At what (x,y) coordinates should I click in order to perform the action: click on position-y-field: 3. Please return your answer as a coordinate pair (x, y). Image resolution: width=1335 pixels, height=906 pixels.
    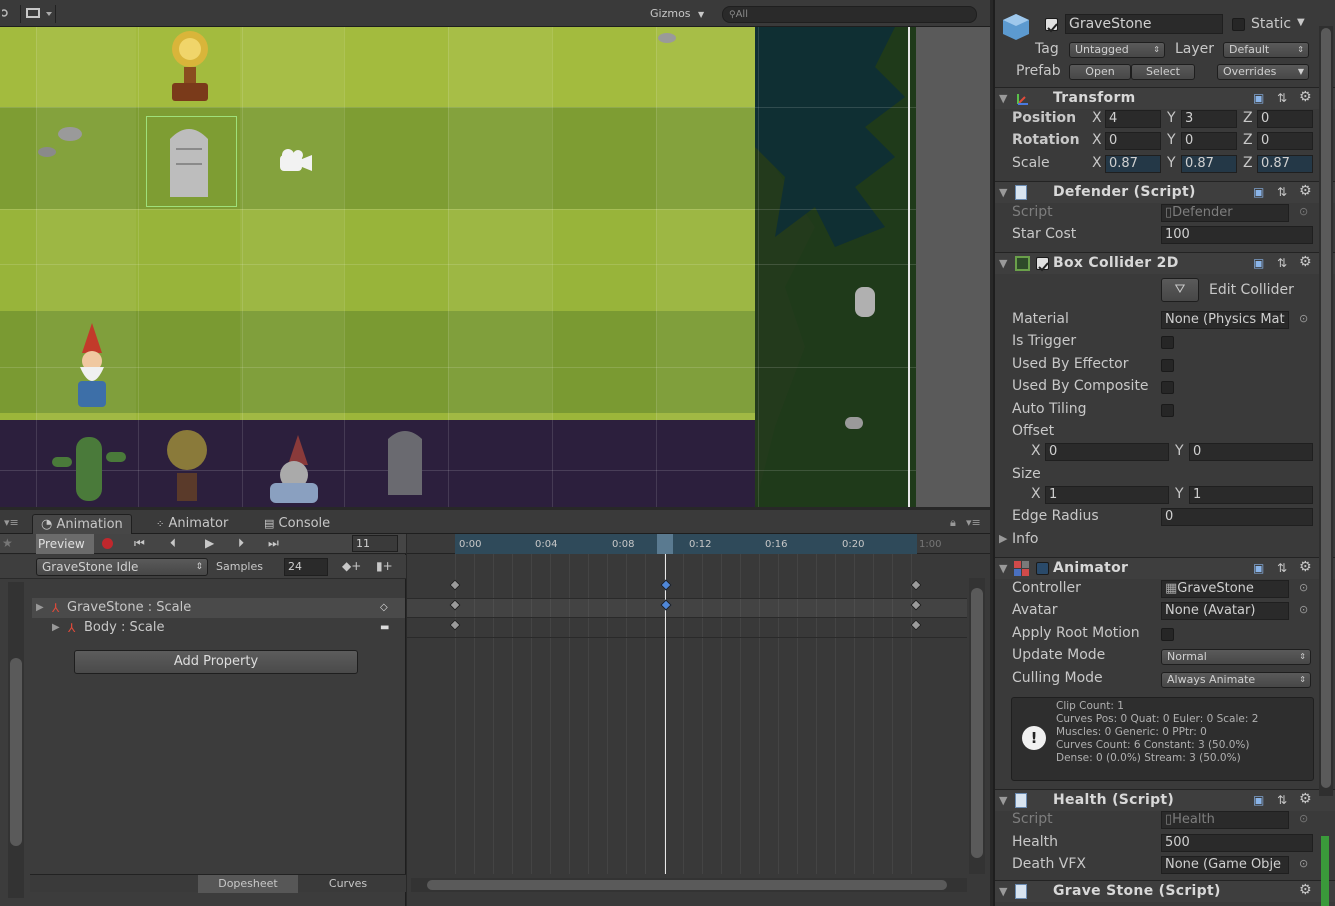
    Looking at the image, I should click on (1209, 119).